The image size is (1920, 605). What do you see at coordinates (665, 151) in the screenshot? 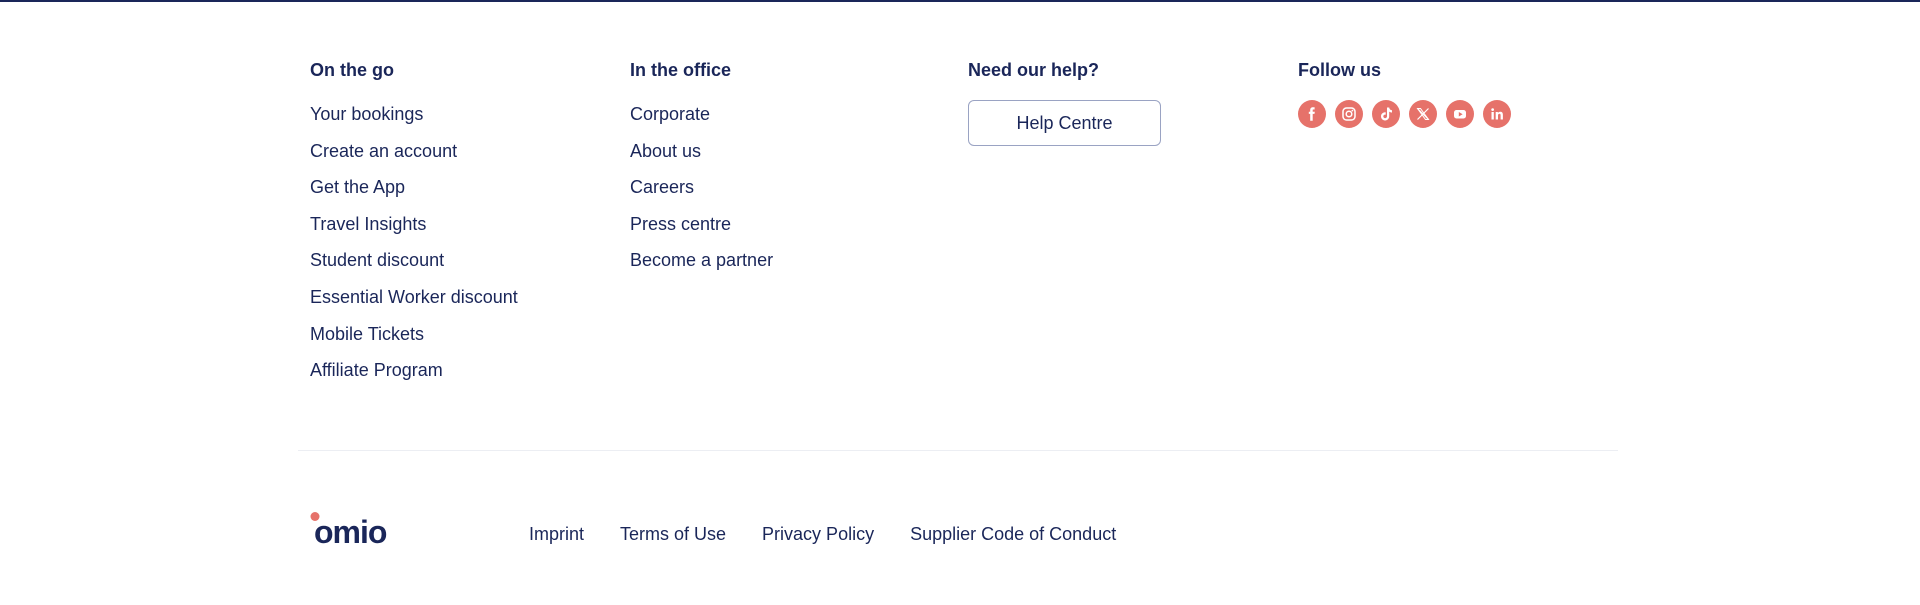
I see `link-about-us: About us` at bounding box center [665, 151].